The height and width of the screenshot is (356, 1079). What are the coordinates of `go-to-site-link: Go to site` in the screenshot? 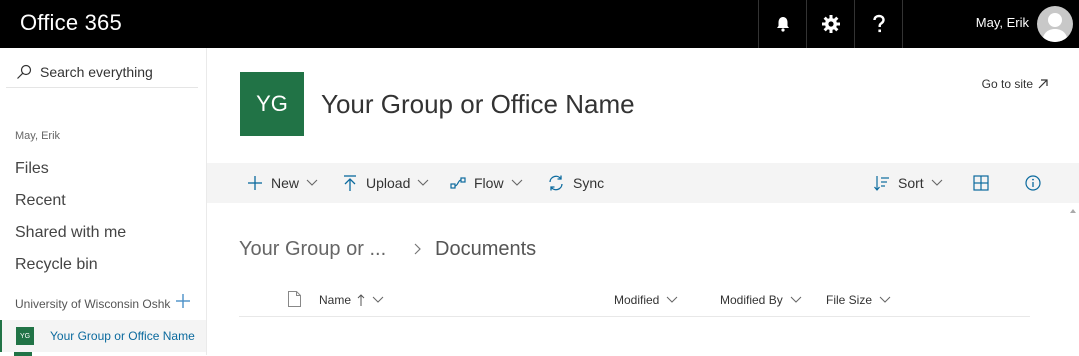 It's located at (1015, 84).